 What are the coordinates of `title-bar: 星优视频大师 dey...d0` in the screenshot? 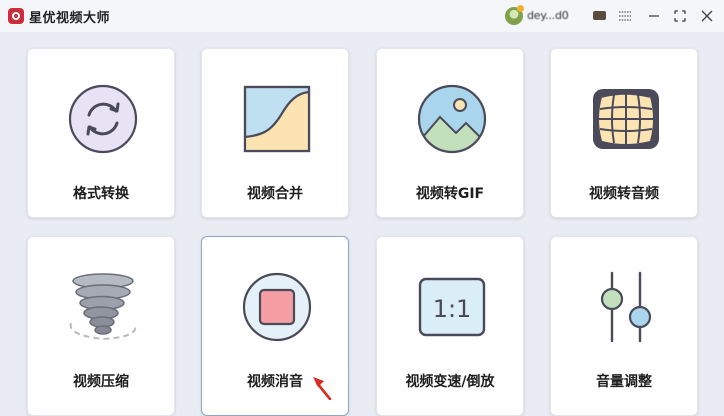 It's located at (362, 16).